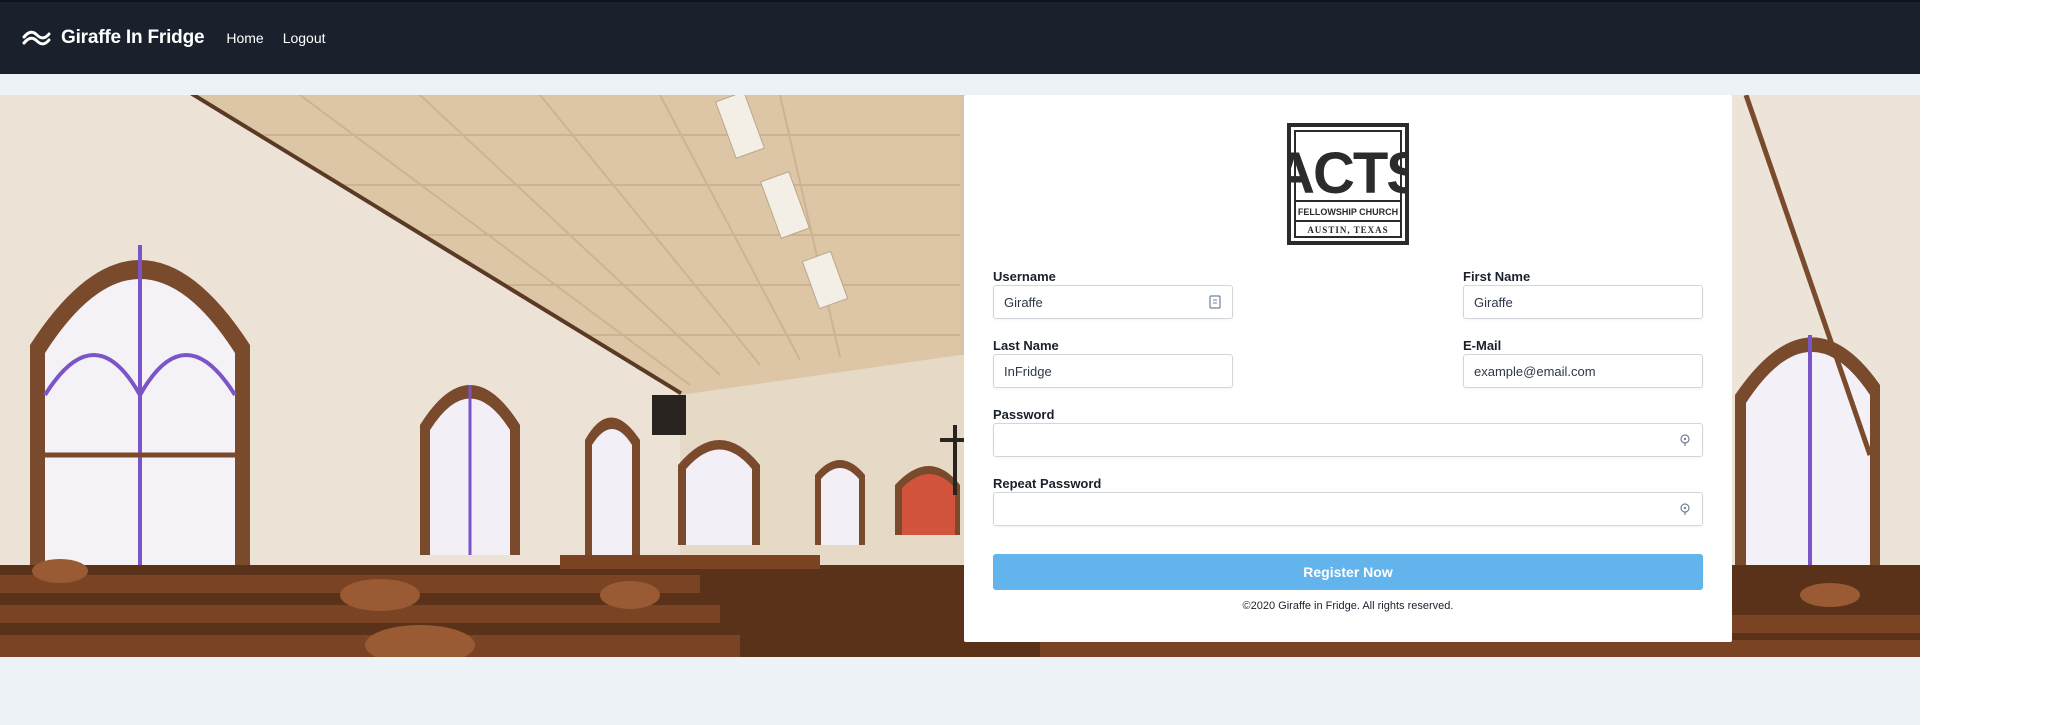 The height and width of the screenshot is (725, 2052). What do you see at coordinates (1347, 230) in the screenshot?
I see `svg-text: AUSTIN, TEXAS` at bounding box center [1347, 230].